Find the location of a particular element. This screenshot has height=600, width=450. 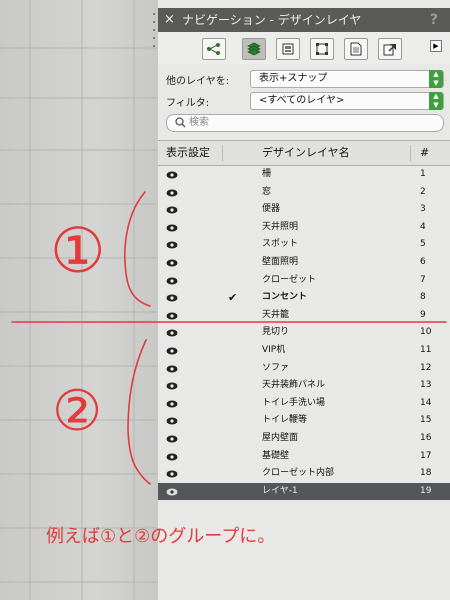

layer-row: 天井照明 4 is located at coordinates (304, 228).